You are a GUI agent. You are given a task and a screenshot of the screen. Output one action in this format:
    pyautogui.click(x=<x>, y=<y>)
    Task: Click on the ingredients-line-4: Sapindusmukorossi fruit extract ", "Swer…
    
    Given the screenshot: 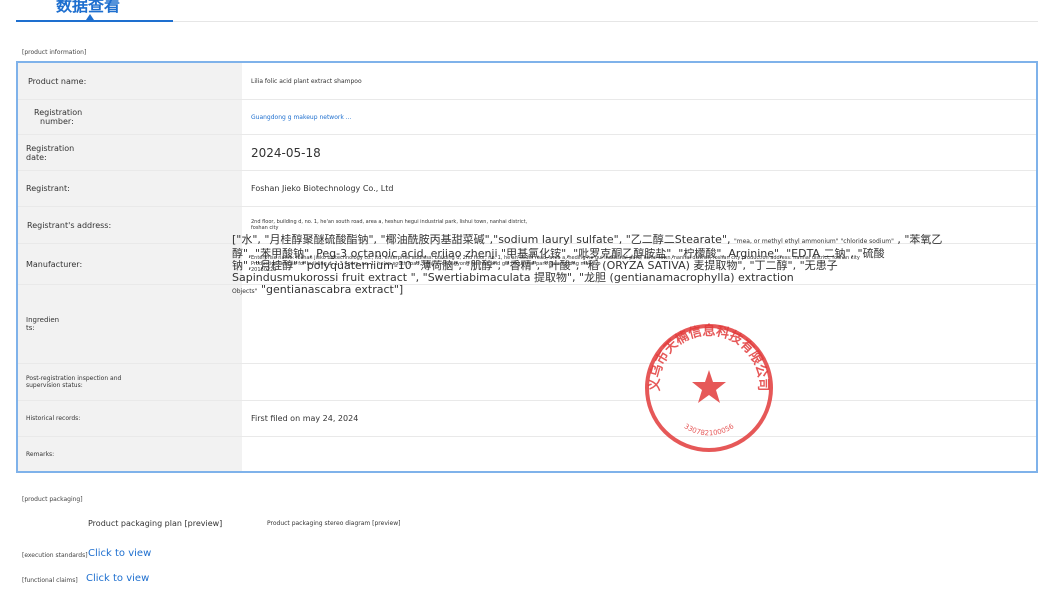 What is the action you would take?
    pyautogui.click(x=513, y=278)
    